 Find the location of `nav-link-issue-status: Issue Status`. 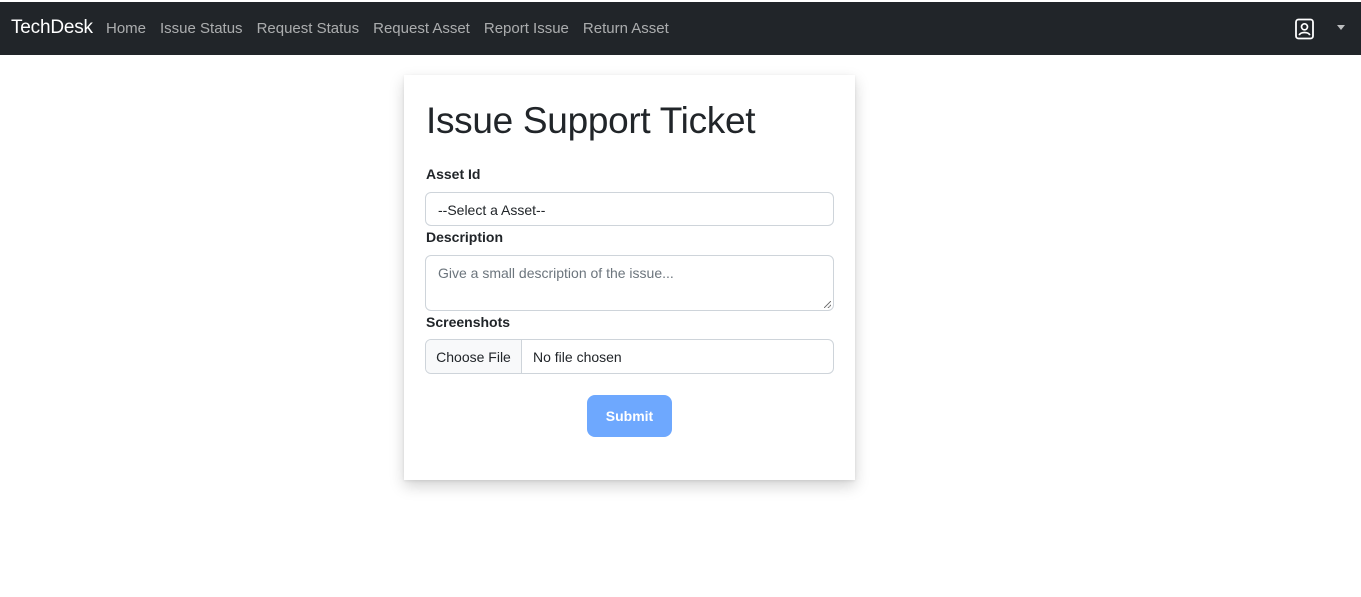

nav-link-issue-status: Issue Status is located at coordinates (201, 28).